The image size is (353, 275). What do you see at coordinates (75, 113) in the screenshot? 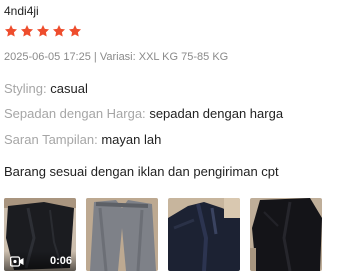
I see `attribute-label: Sepadan dengan Harga:` at bounding box center [75, 113].